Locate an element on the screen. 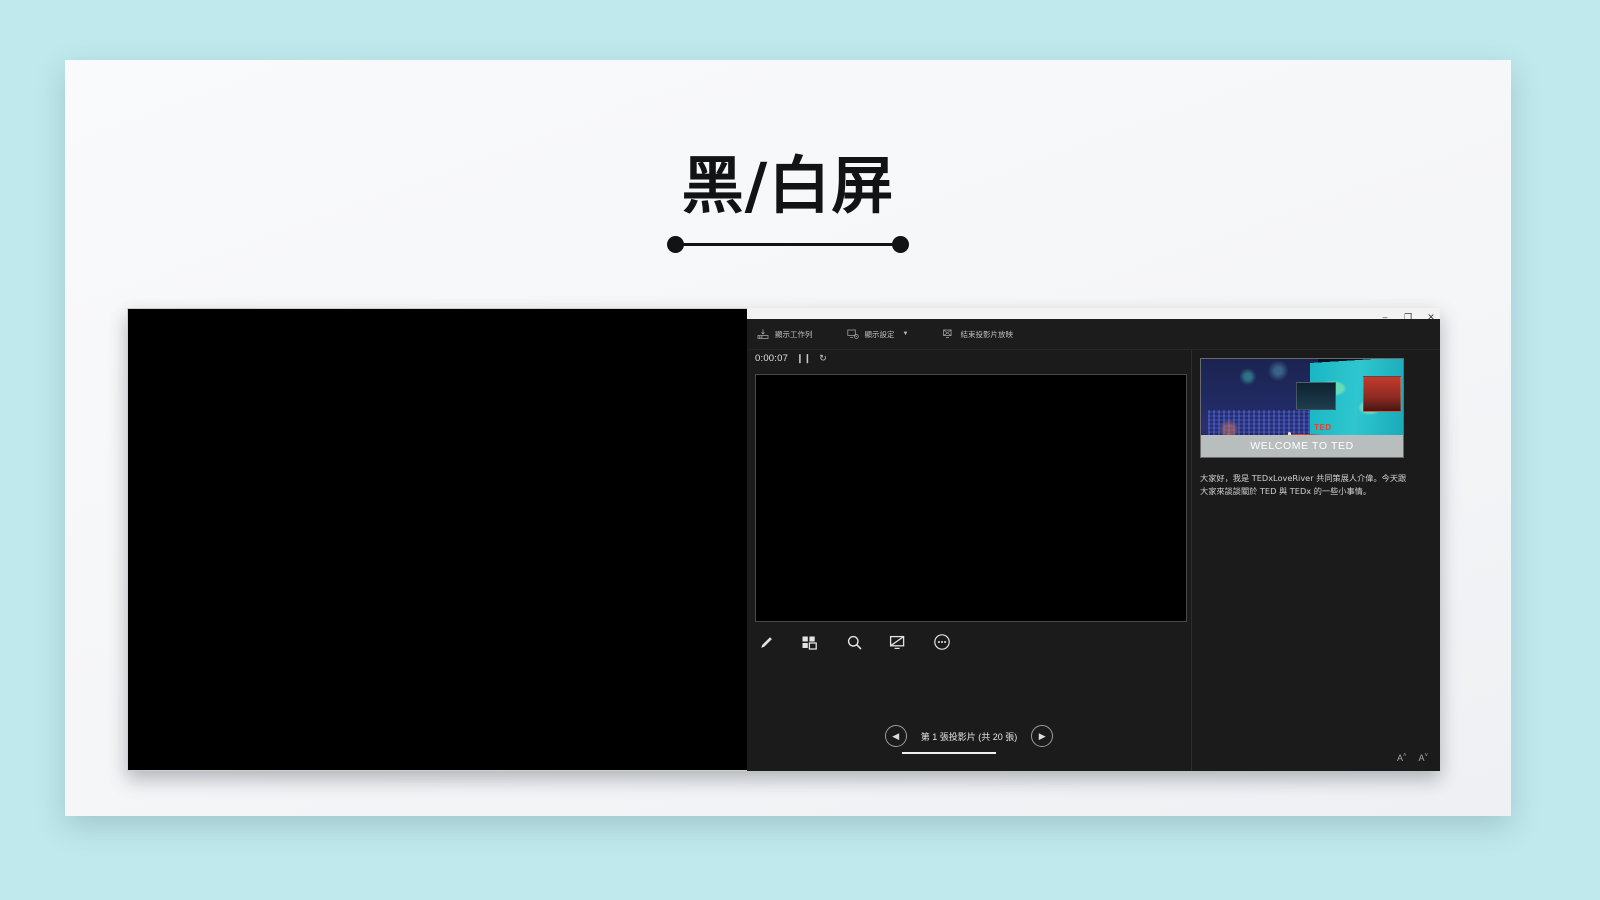  pause-timer-button: ❙❙ is located at coordinates (803, 358).